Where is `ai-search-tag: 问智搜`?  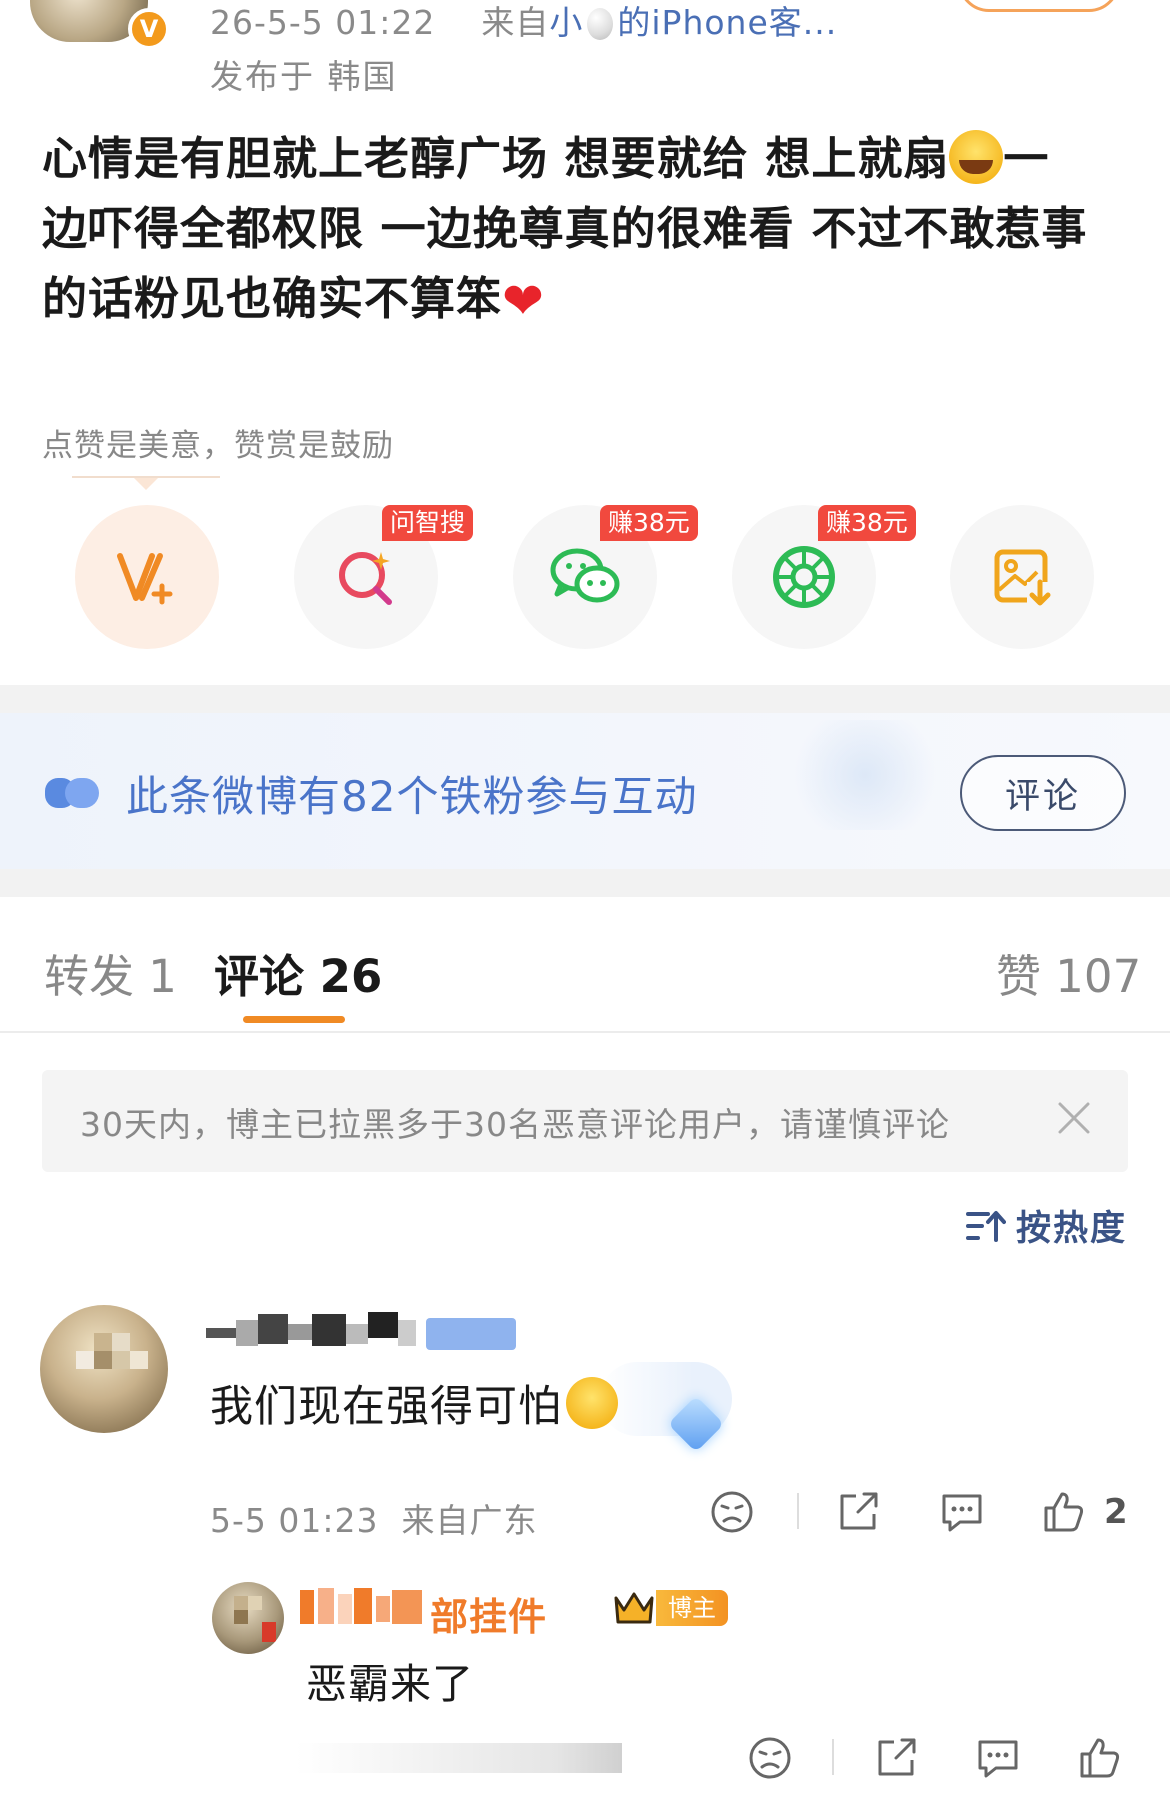
ai-search-tag: 问智搜 is located at coordinates (428, 523).